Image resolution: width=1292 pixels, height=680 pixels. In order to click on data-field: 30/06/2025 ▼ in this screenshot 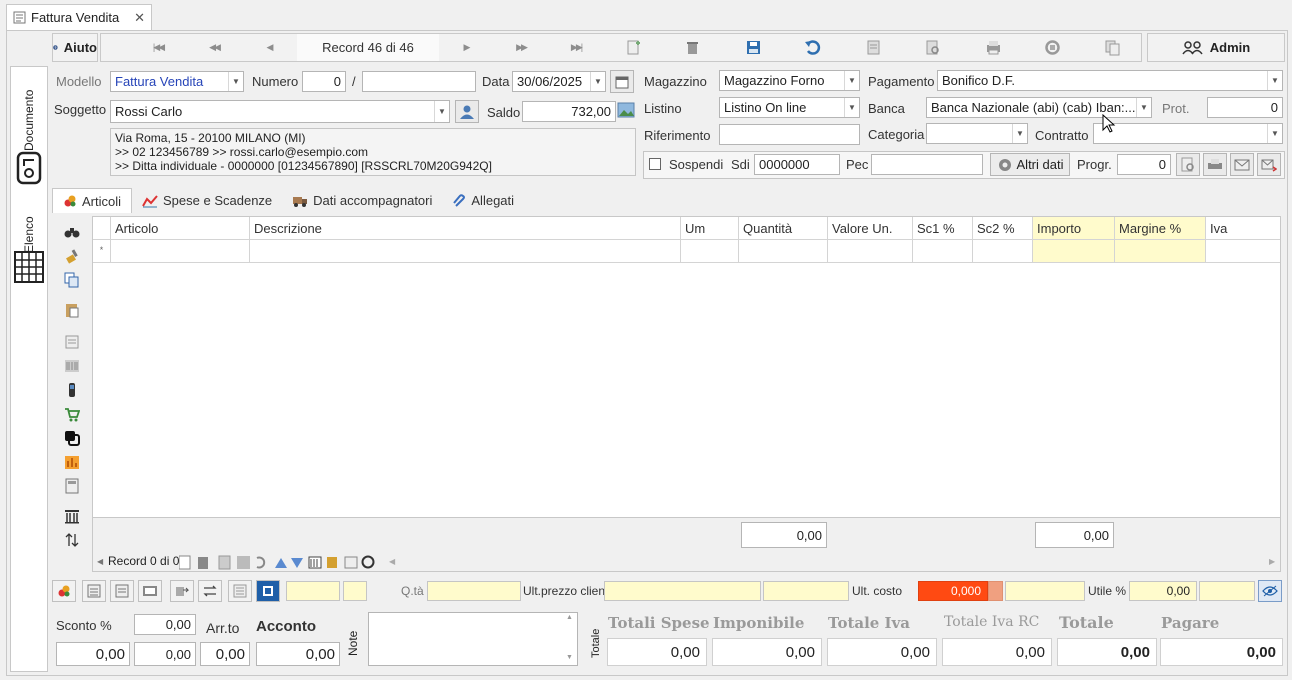, I will do `click(559, 81)`.